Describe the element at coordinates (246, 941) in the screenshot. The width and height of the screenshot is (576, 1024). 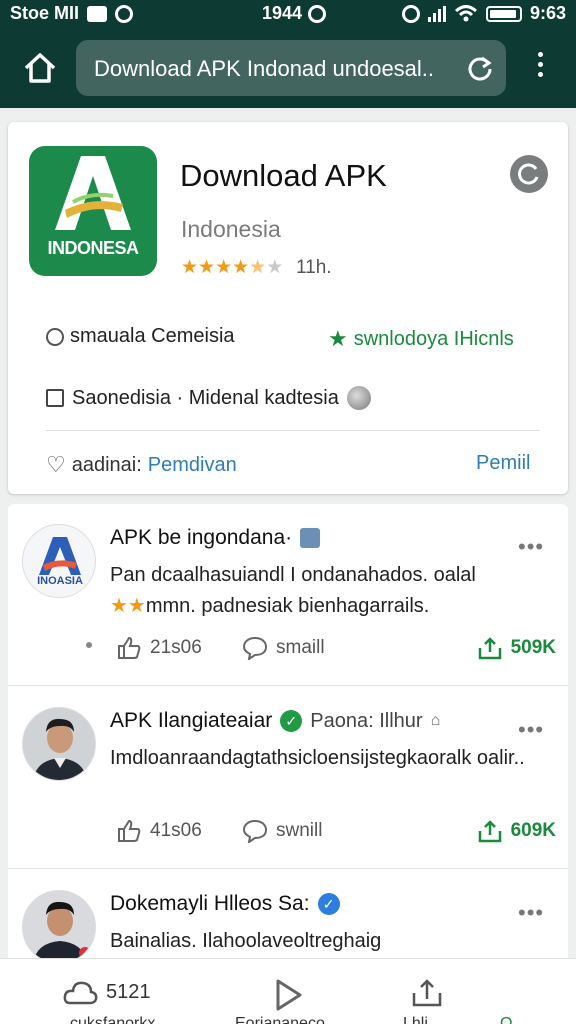
I see `post-body: Bainalias. Ilahoolaveoltreghaig` at that location.